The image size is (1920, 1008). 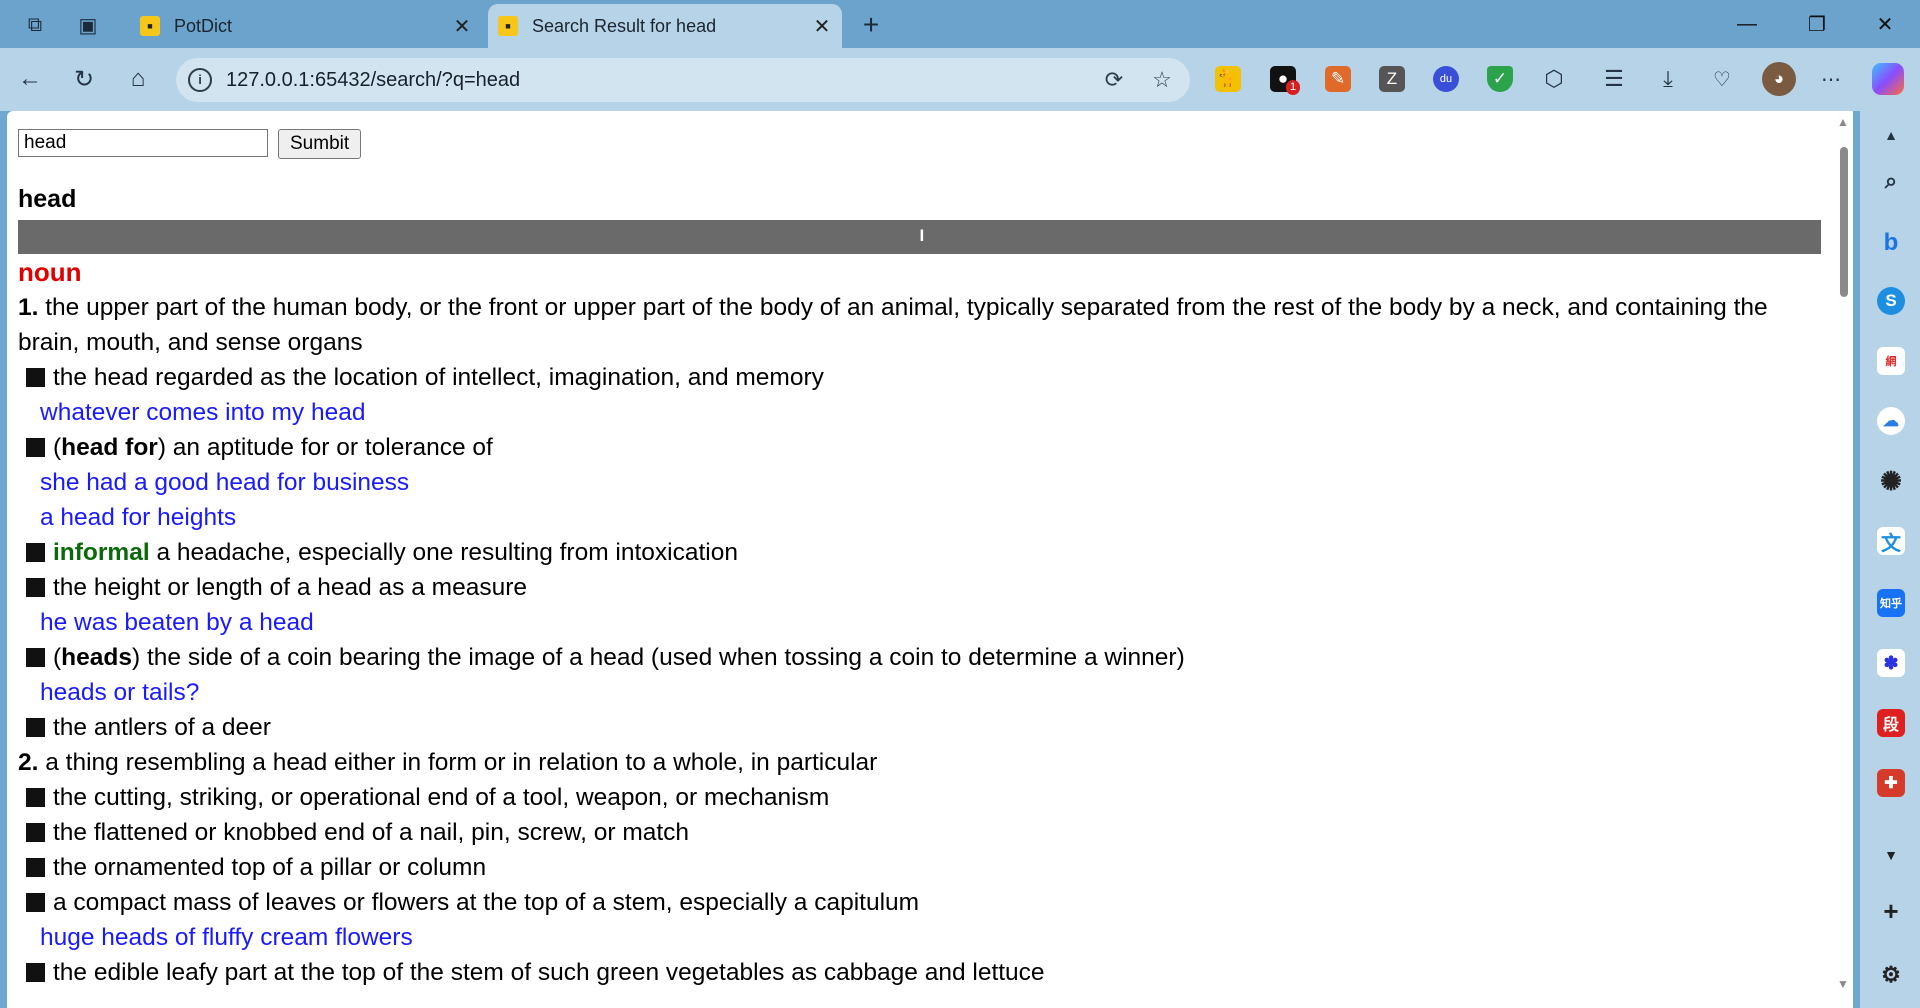 What do you see at coordinates (101, 552) in the screenshot?
I see `register-label: informal` at bounding box center [101, 552].